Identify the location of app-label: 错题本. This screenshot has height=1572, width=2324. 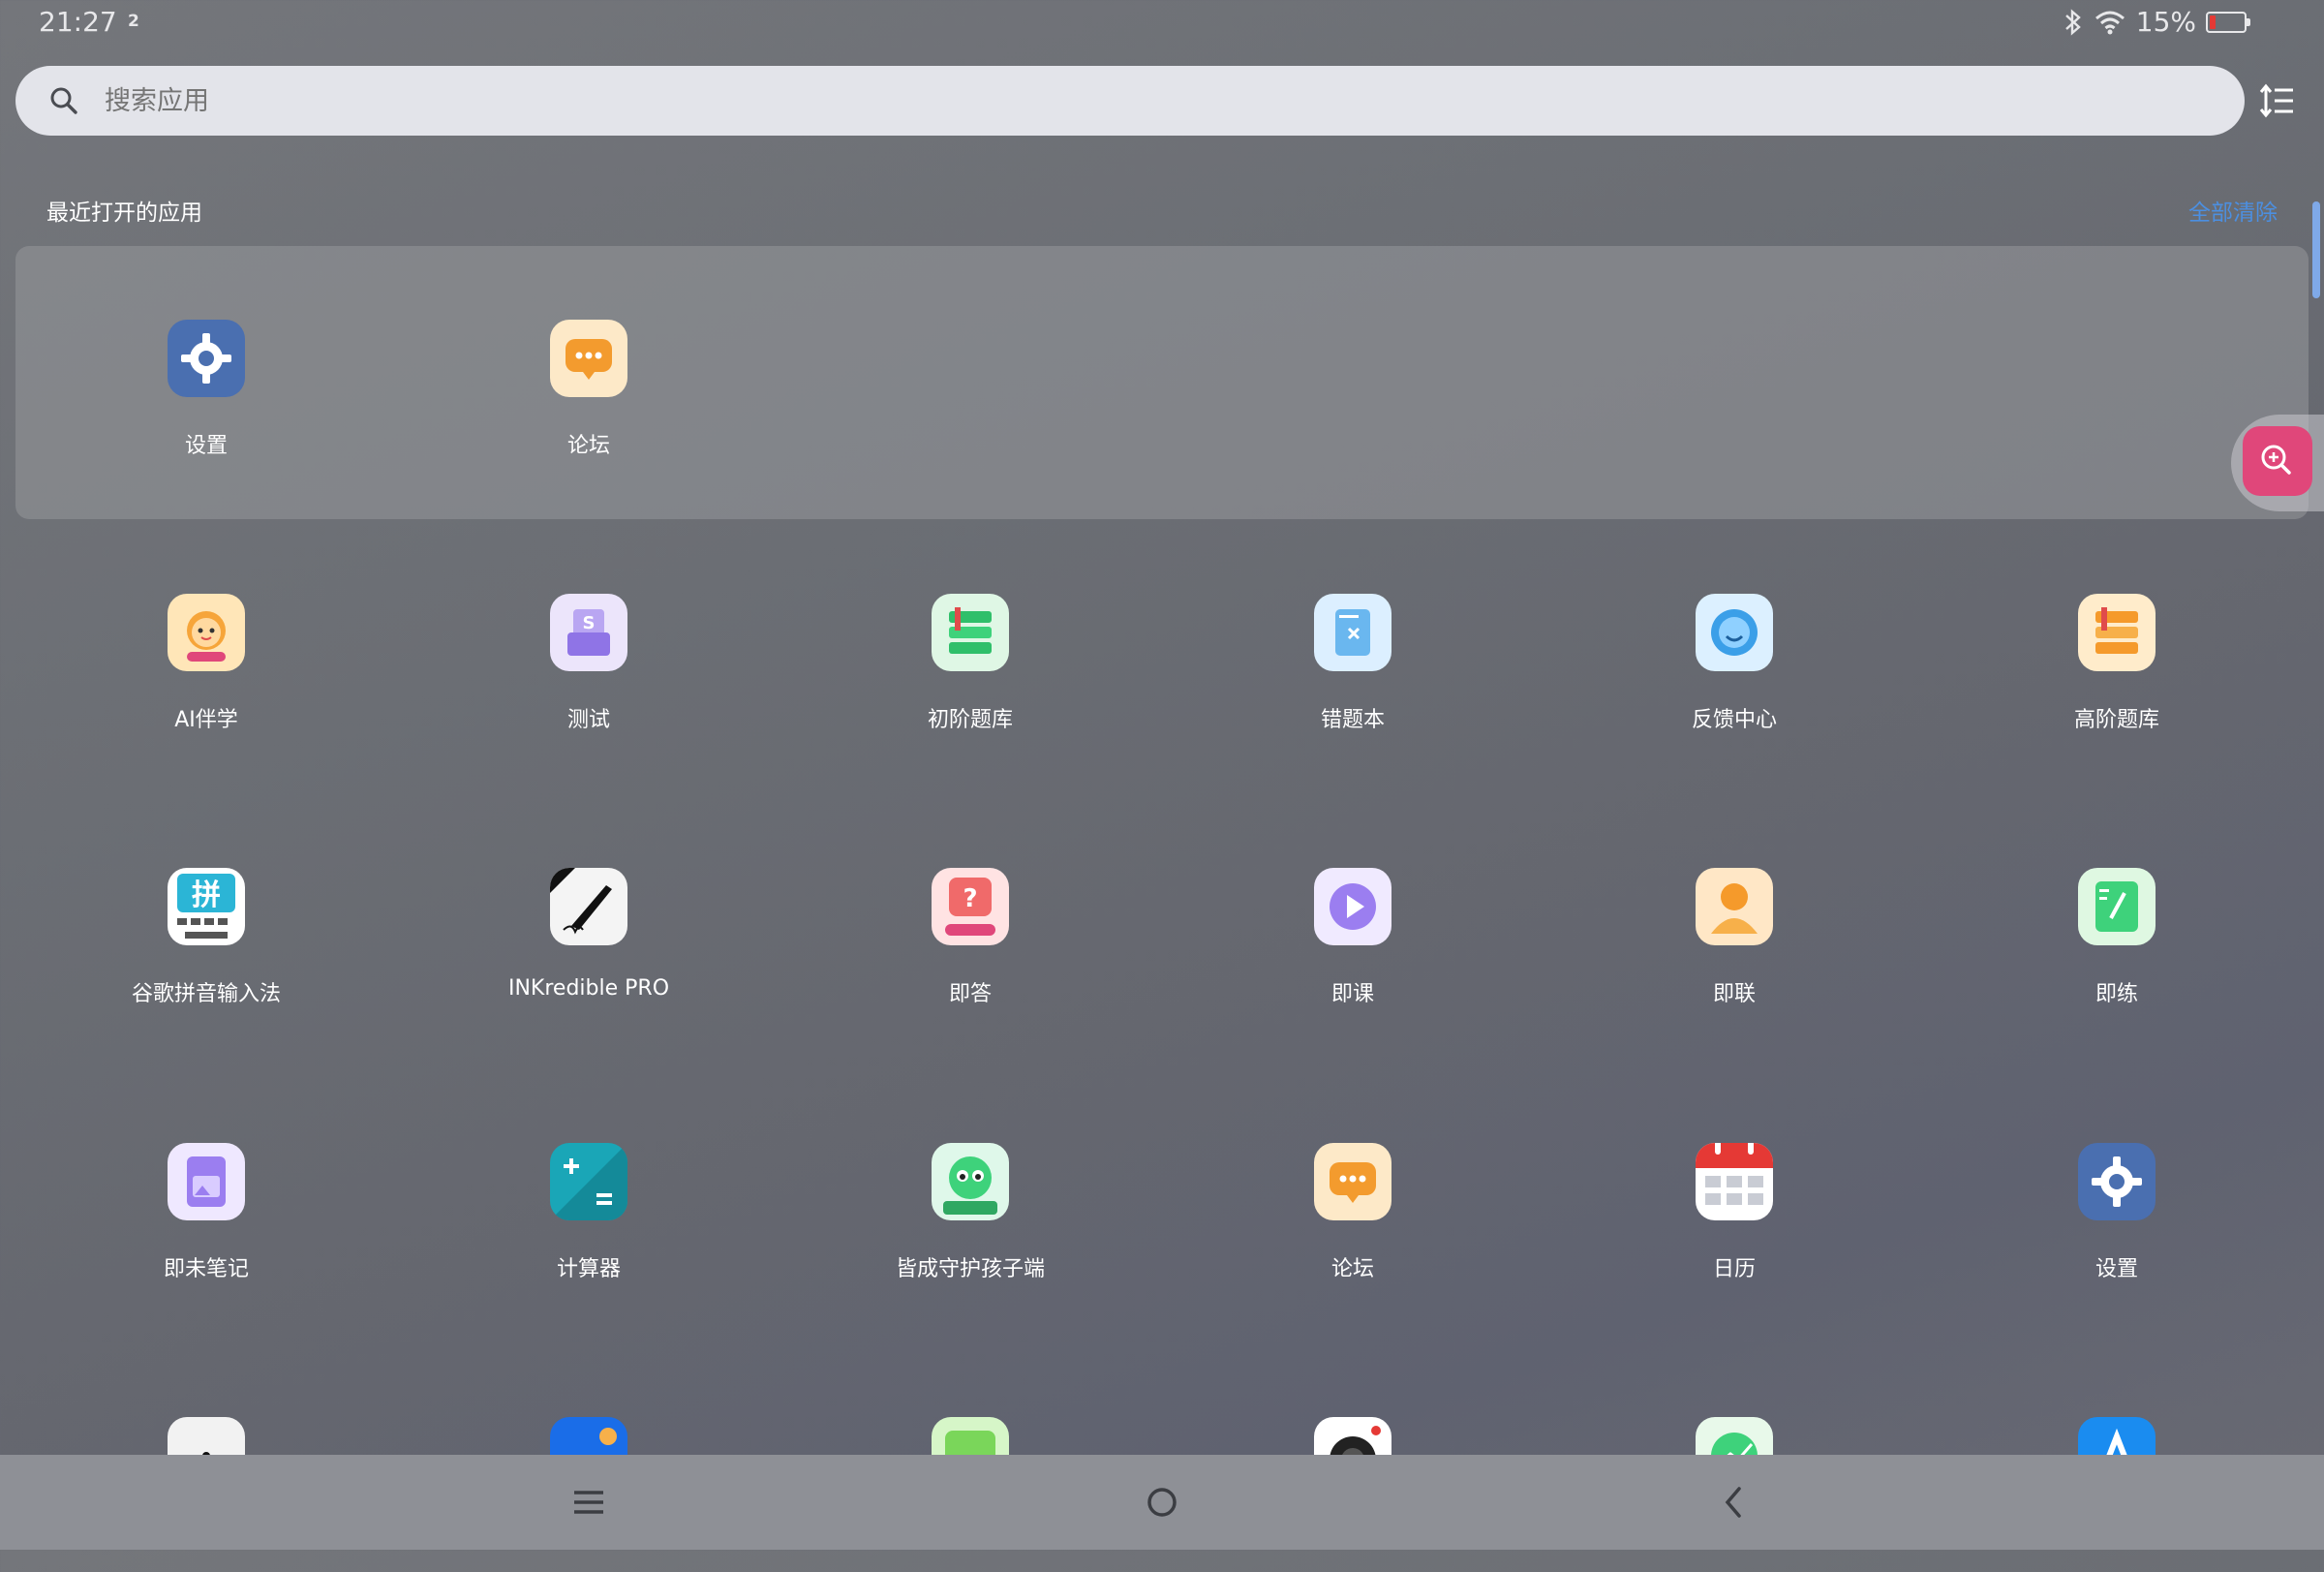
(1352, 720).